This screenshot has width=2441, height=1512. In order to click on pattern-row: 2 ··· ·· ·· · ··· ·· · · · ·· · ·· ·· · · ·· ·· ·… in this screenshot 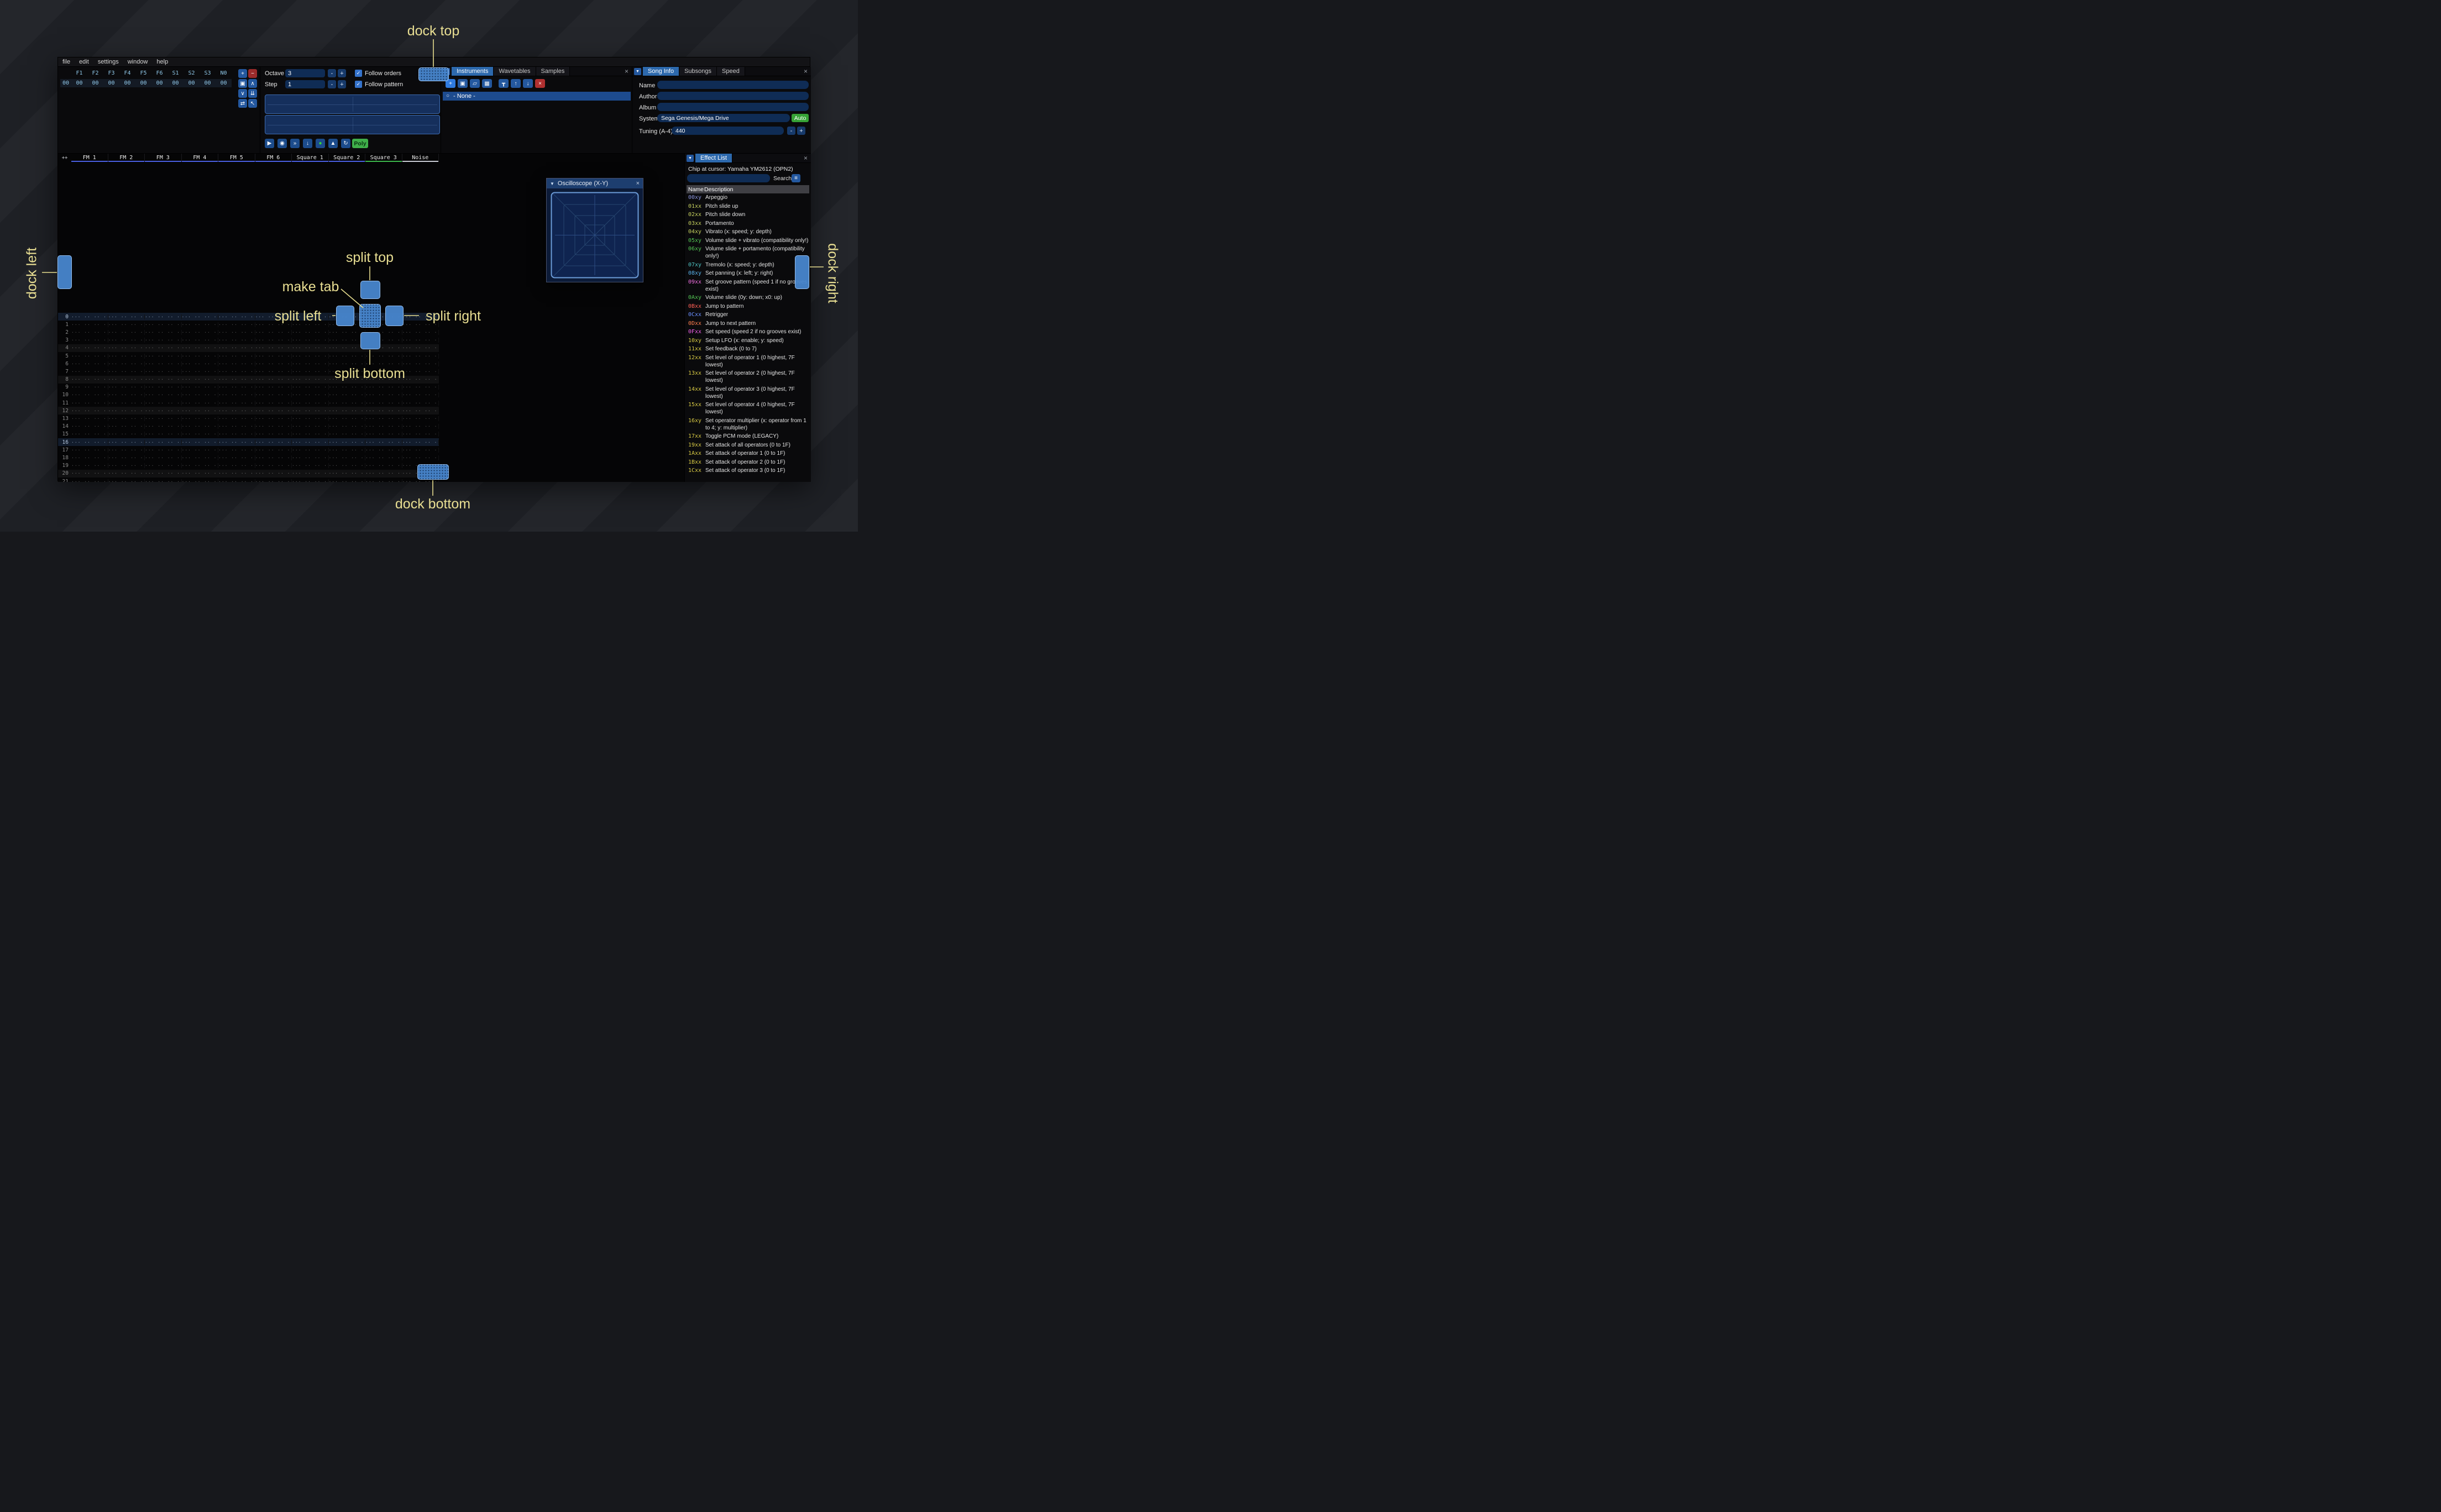, I will do `click(248, 332)`.